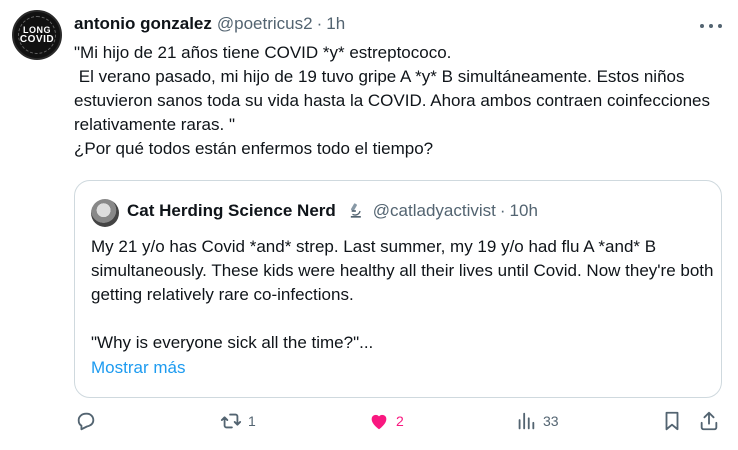 This screenshot has width=738, height=450. I want to click on reply-button, so click(89, 421).